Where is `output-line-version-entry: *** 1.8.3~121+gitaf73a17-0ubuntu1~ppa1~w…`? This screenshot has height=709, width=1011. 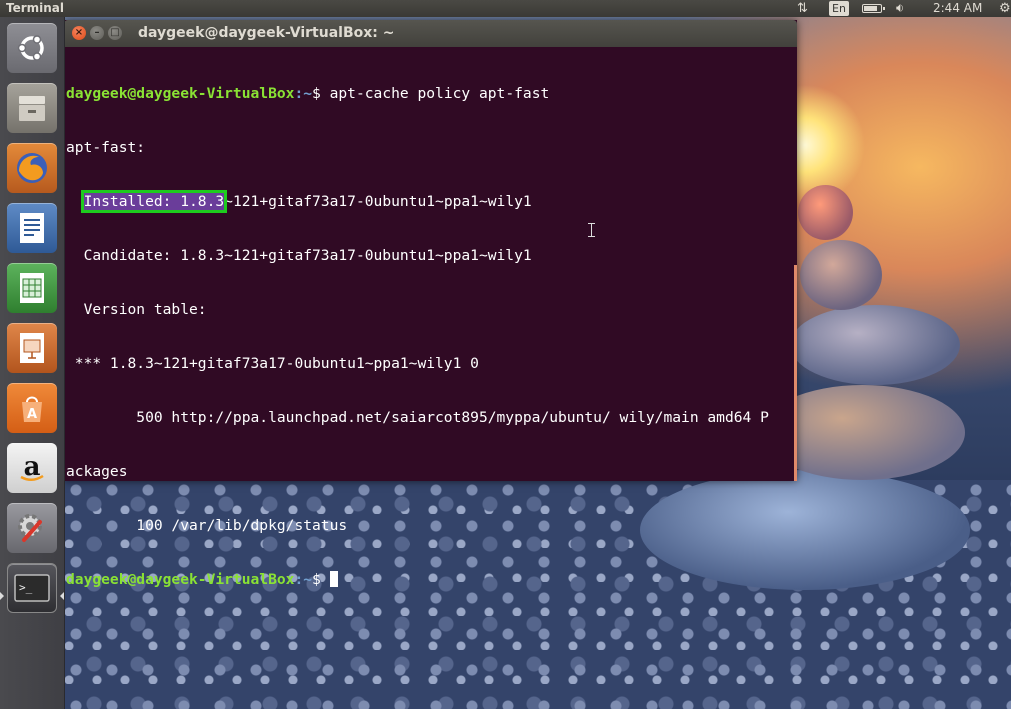
output-line-version-entry: *** 1.8.3~121+gitaf73a17-0ubuntu1~ppa1~w… is located at coordinates (272, 363).